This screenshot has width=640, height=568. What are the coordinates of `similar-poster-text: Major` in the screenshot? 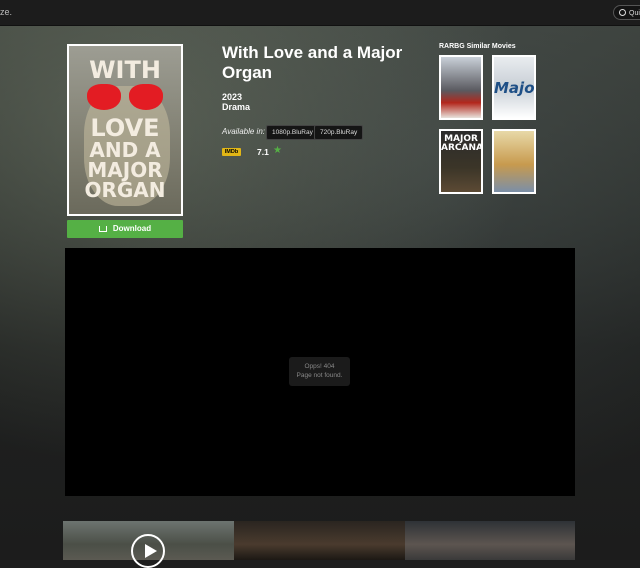 It's located at (514, 88).